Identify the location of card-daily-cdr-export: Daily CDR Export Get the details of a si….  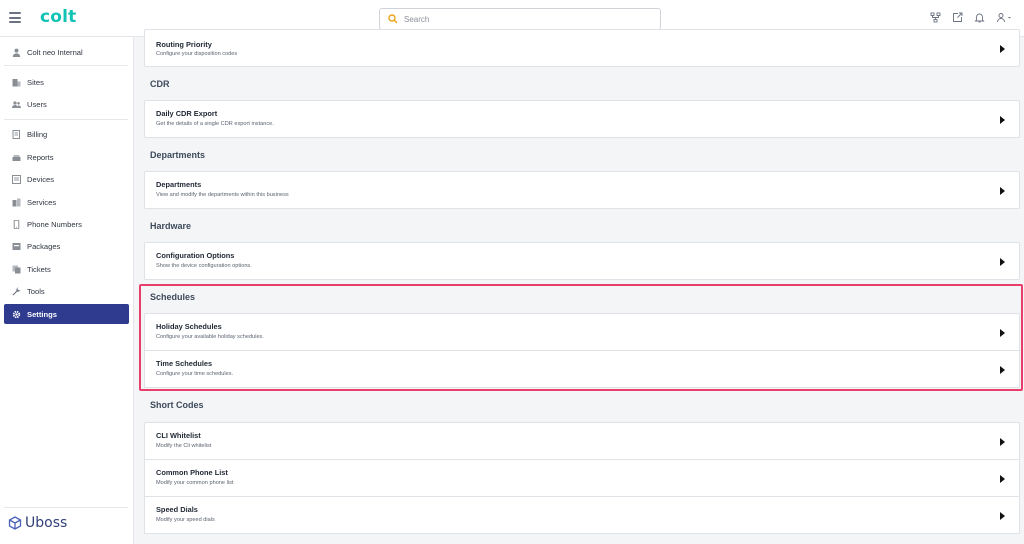
(582, 119).